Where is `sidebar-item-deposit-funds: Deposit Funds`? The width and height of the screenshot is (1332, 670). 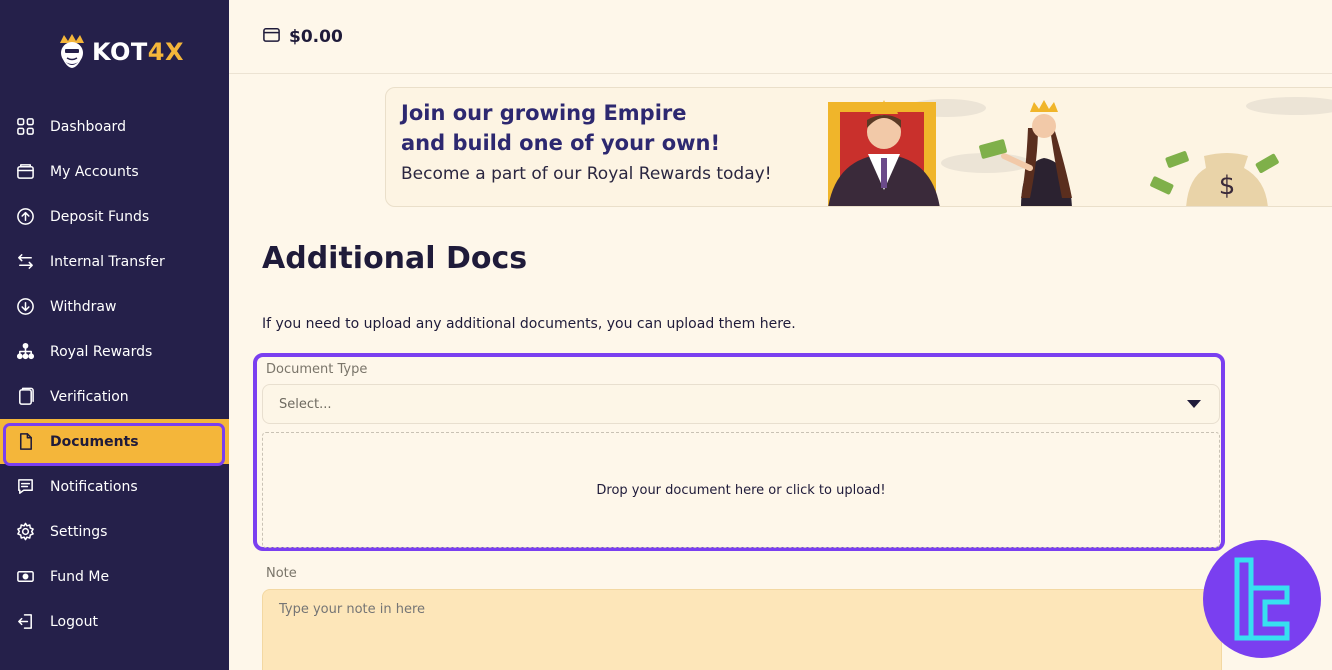
sidebar-item-deposit-funds: Deposit Funds is located at coordinates (114, 216).